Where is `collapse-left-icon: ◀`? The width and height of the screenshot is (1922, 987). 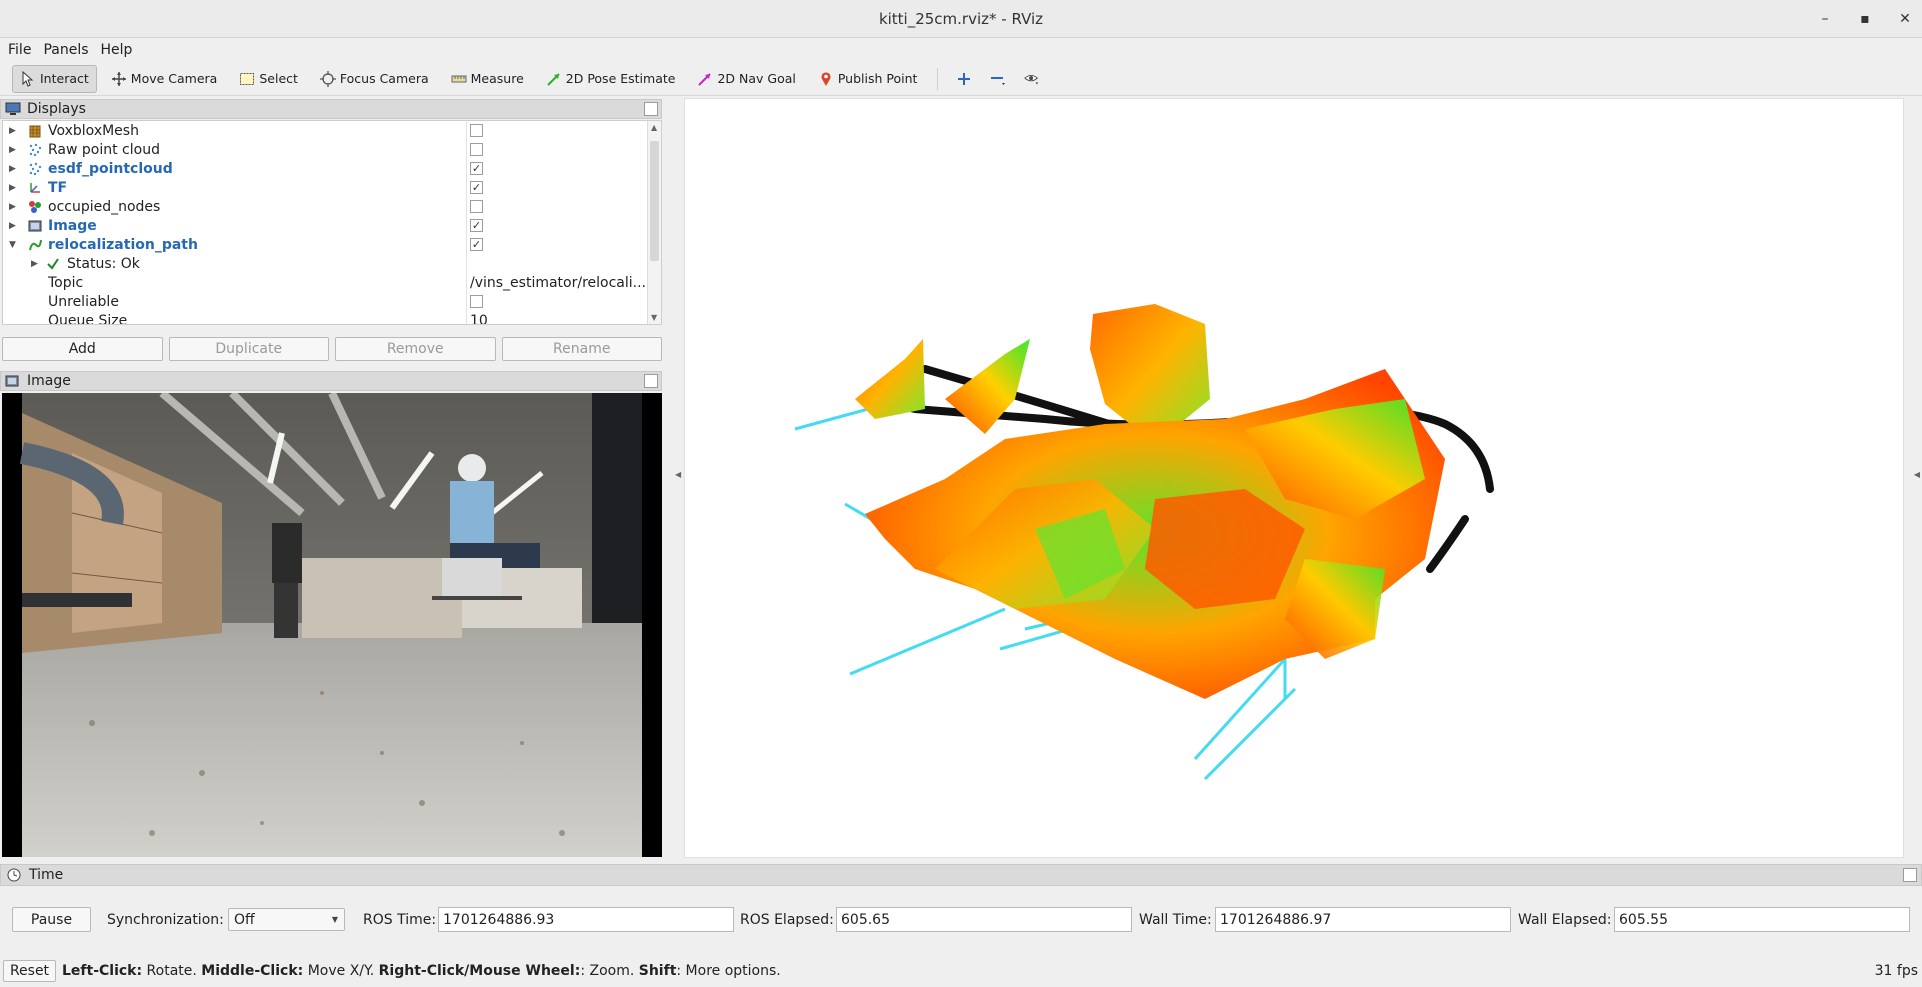 collapse-left-icon: ◀ is located at coordinates (678, 474).